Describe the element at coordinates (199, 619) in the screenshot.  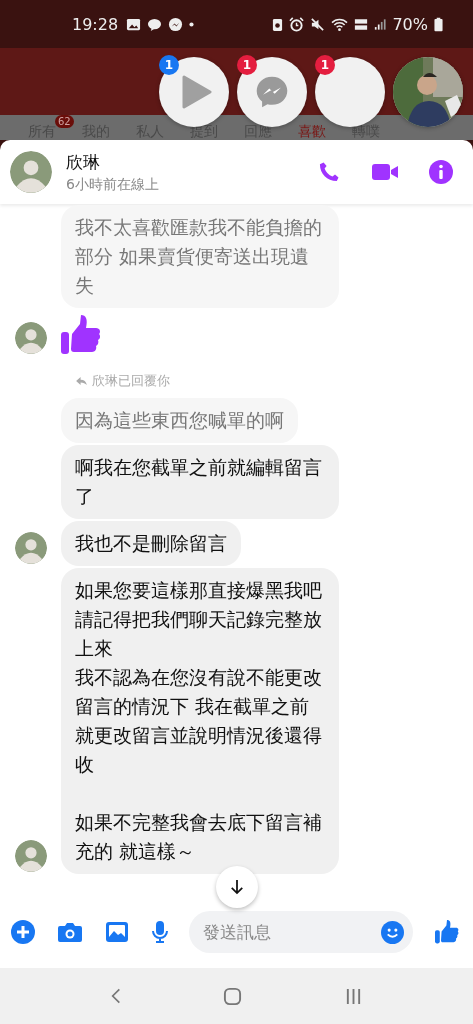
I see `message-text: 如果您要這樣那直接爆黑我吧請記得把我們聊天記錄完整放上來` at that location.